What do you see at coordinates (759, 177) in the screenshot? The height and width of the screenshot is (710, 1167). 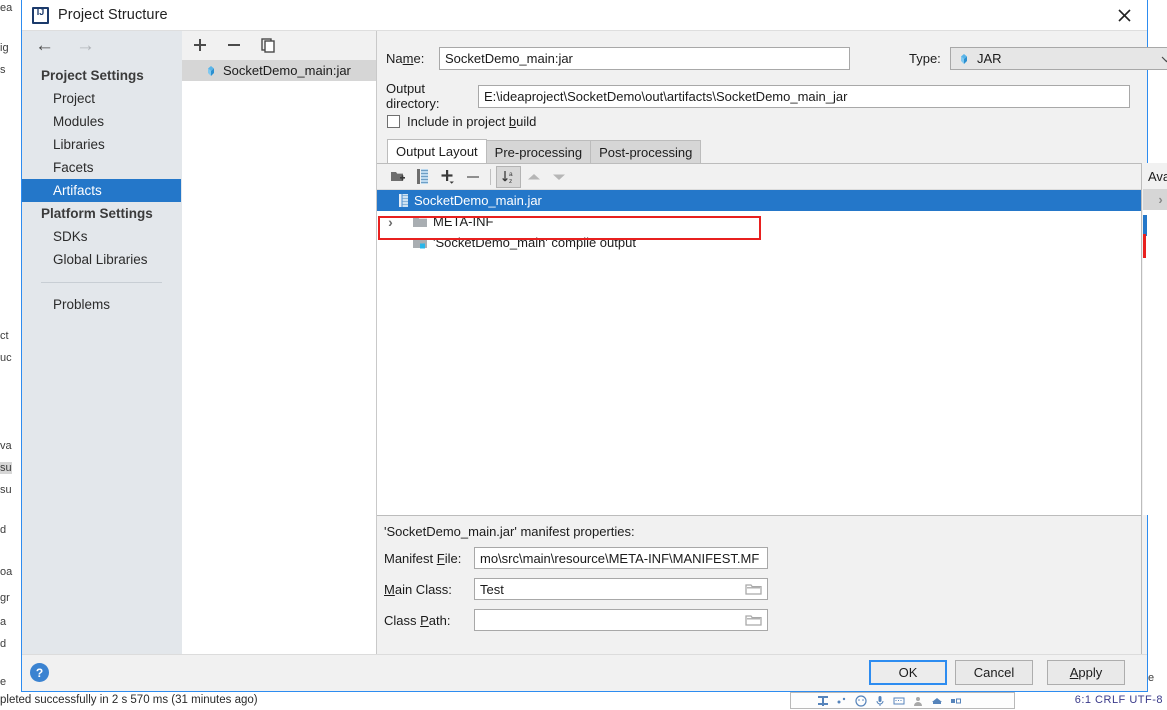 I see `output-layout-toolbar: a z` at bounding box center [759, 177].